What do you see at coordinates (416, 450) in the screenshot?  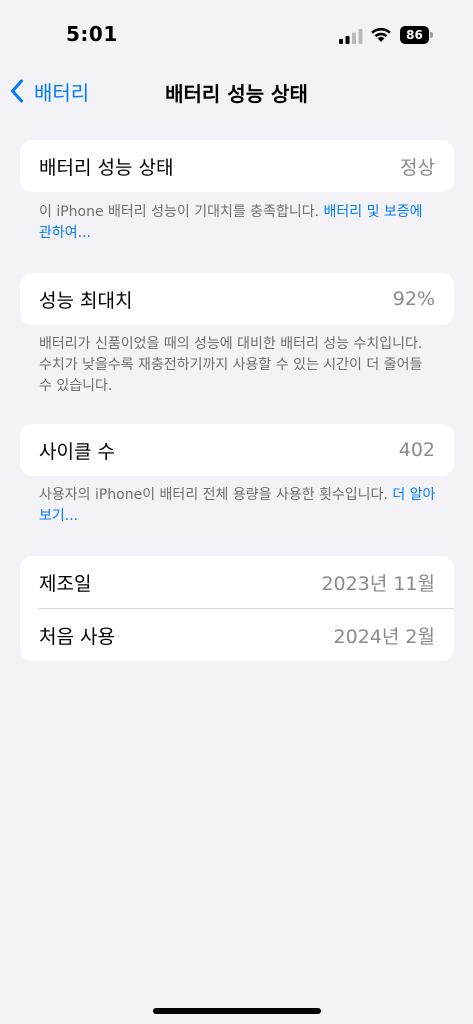 I see `cycle-count-value: 402` at bounding box center [416, 450].